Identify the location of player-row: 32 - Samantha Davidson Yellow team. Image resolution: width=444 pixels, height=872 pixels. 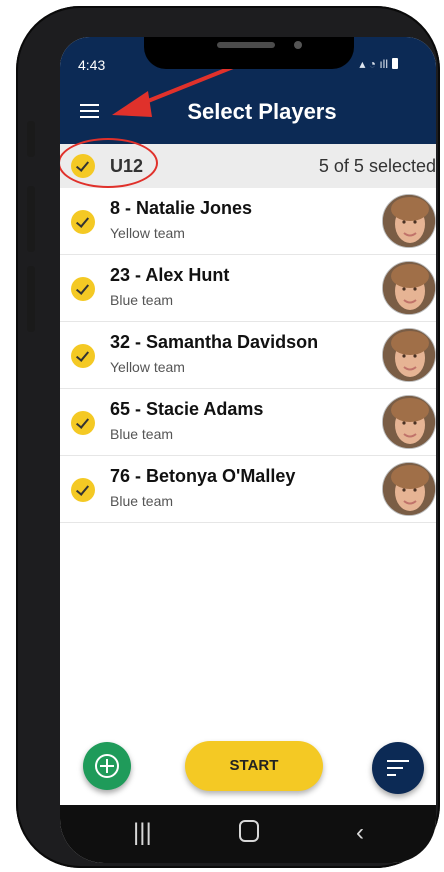
(248, 355).